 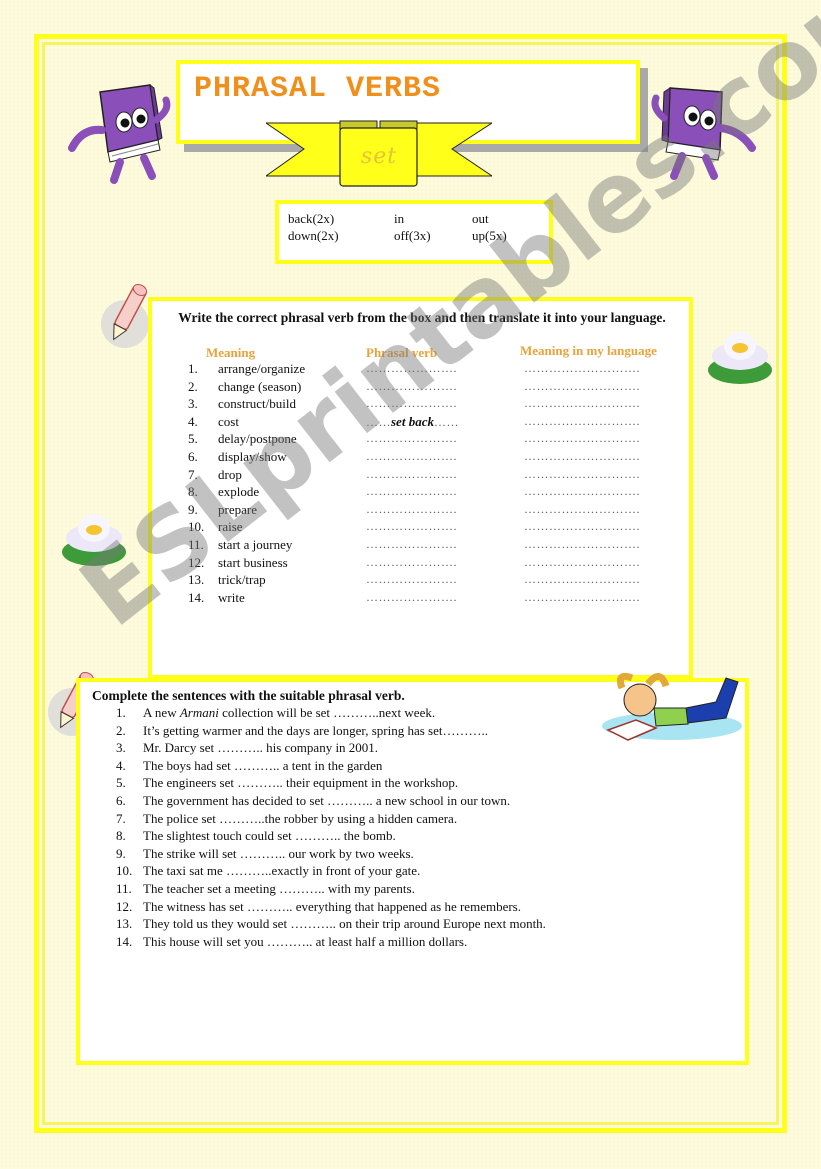 What do you see at coordinates (412, 235) in the screenshot?
I see `word-item: off(3x)` at bounding box center [412, 235].